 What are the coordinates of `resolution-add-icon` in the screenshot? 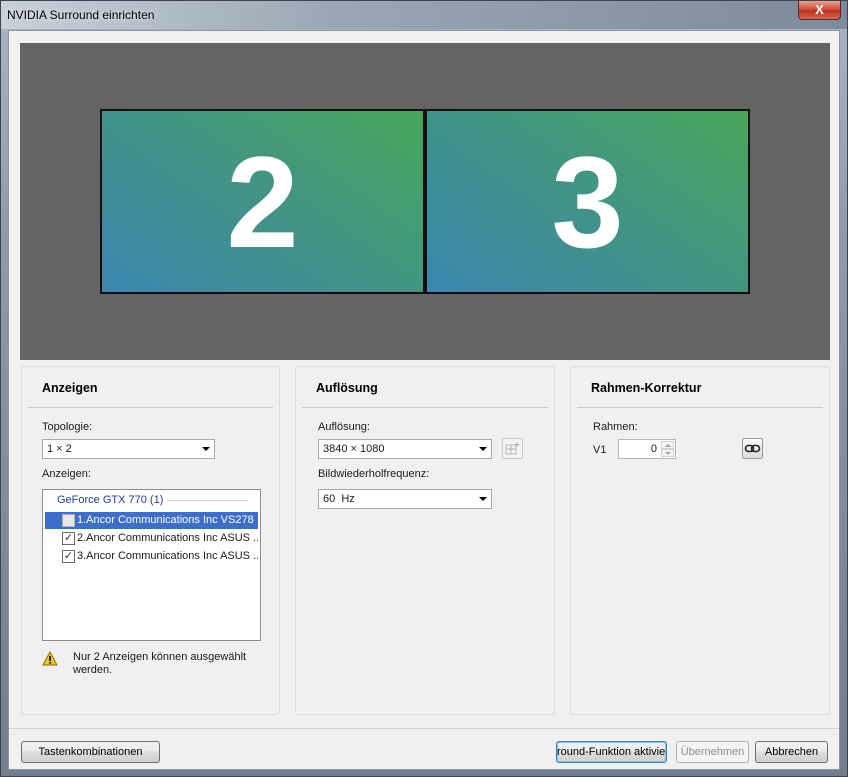 It's located at (512, 448).